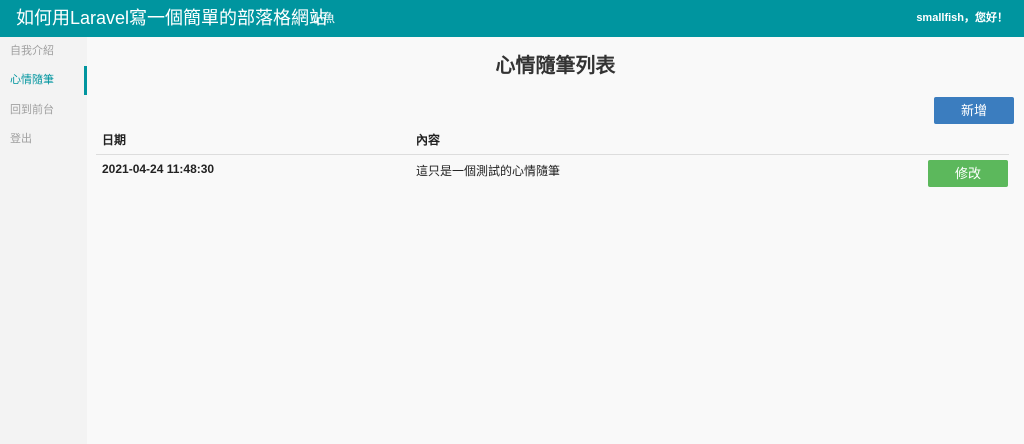  Describe the element at coordinates (158, 169) in the screenshot. I see `row-date: 2021-04-24 11:48:30` at that location.